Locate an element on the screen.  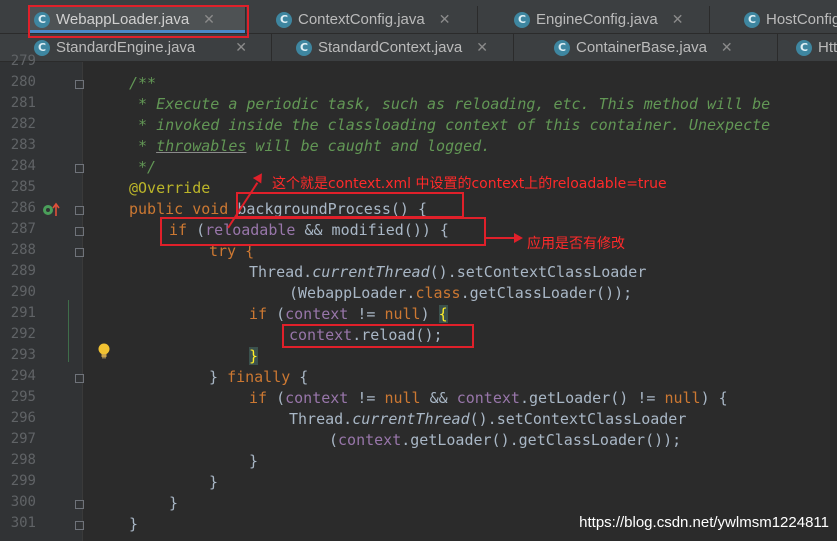
tab-label: StandardContext.java is located at coordinates (390, 47).